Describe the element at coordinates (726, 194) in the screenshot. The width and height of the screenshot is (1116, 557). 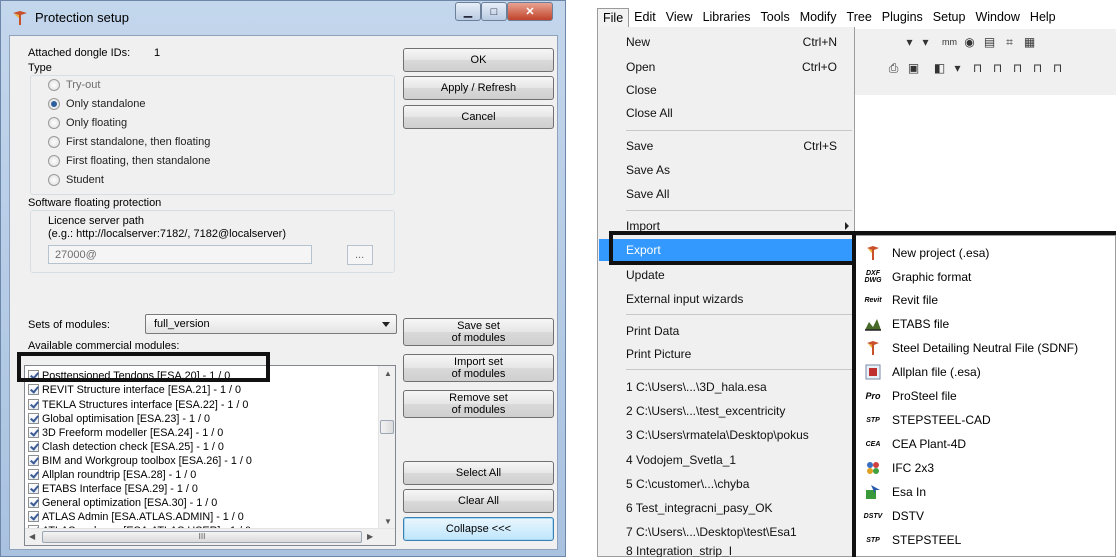
I see `menu-item-save-all: Save All` at that location.